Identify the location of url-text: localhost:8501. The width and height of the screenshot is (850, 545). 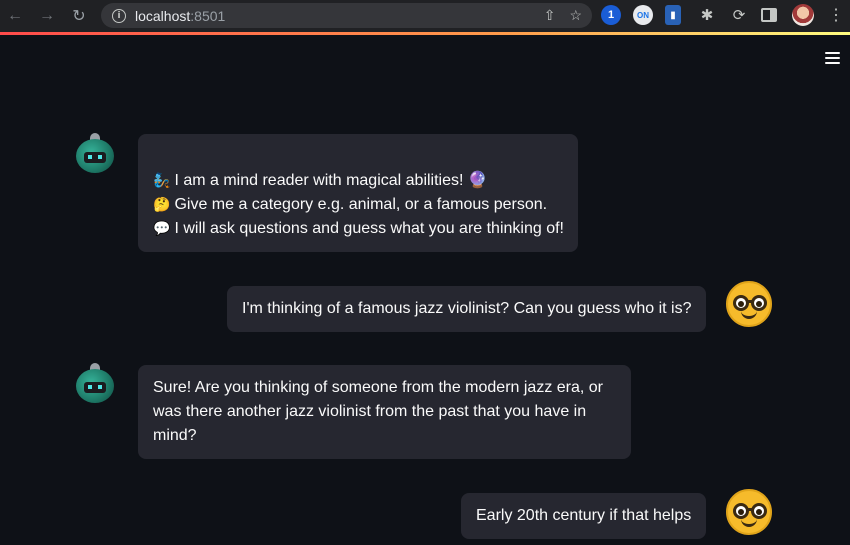
(180, 16).